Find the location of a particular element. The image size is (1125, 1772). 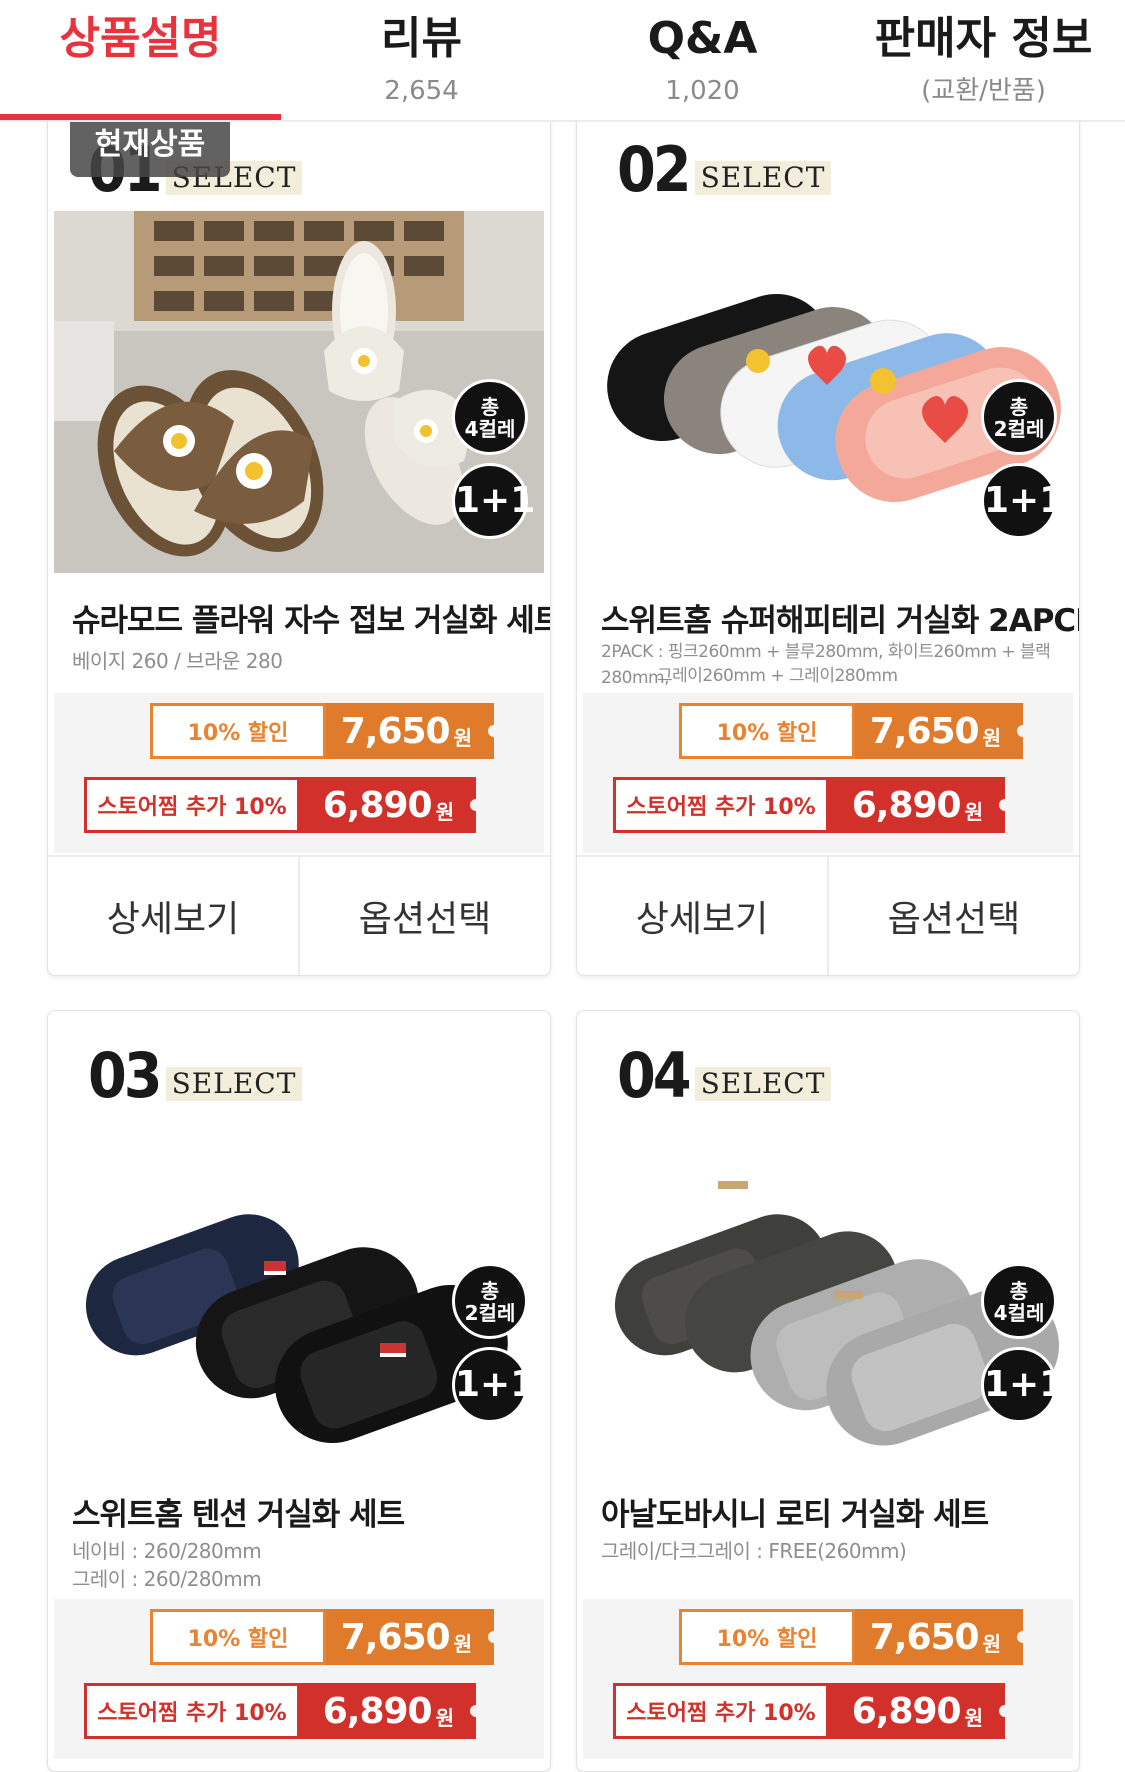

product-name: 아날도바시니 로티 거실화 세트 is located at coordinates (795, 1515).